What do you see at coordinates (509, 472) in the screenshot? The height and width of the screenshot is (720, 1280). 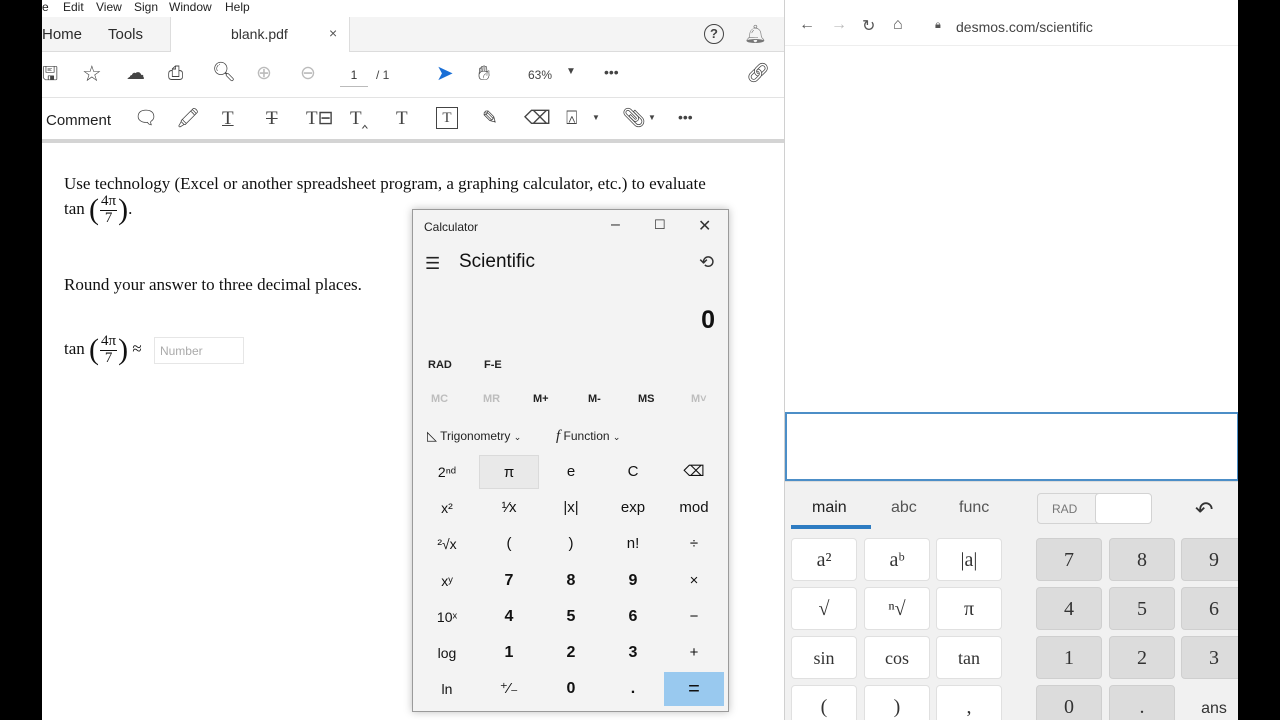 I see `pi-key: π` at bounding box center [509, 472].